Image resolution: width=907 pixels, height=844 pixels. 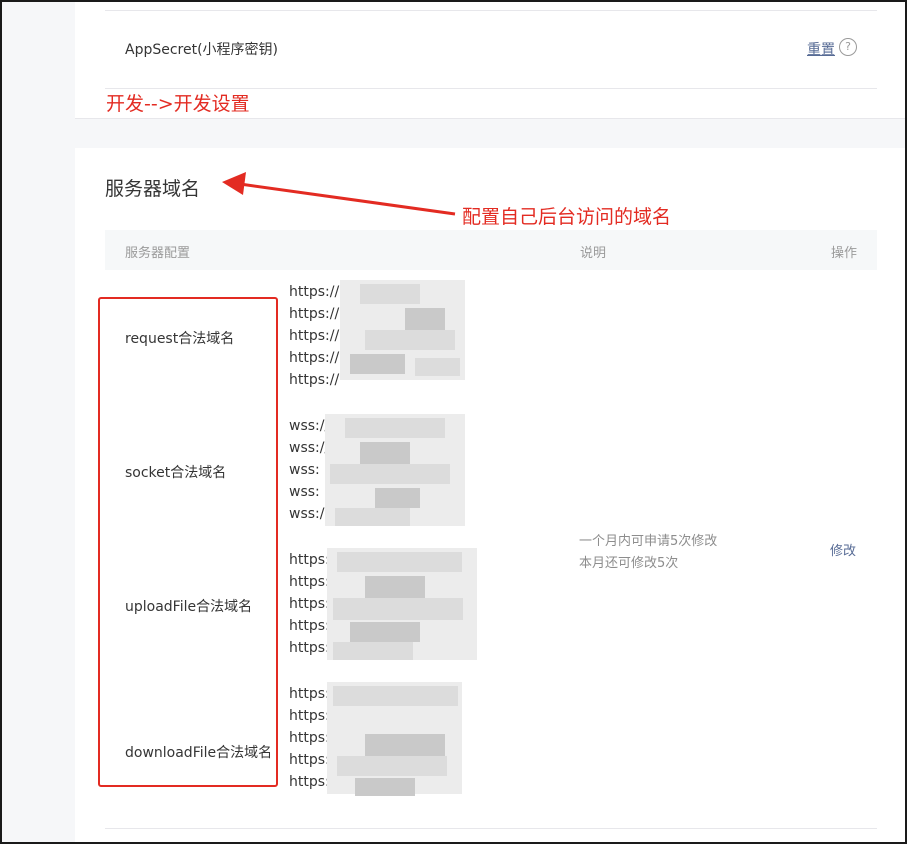 I want to click on divider, so click(x=491, y=828).